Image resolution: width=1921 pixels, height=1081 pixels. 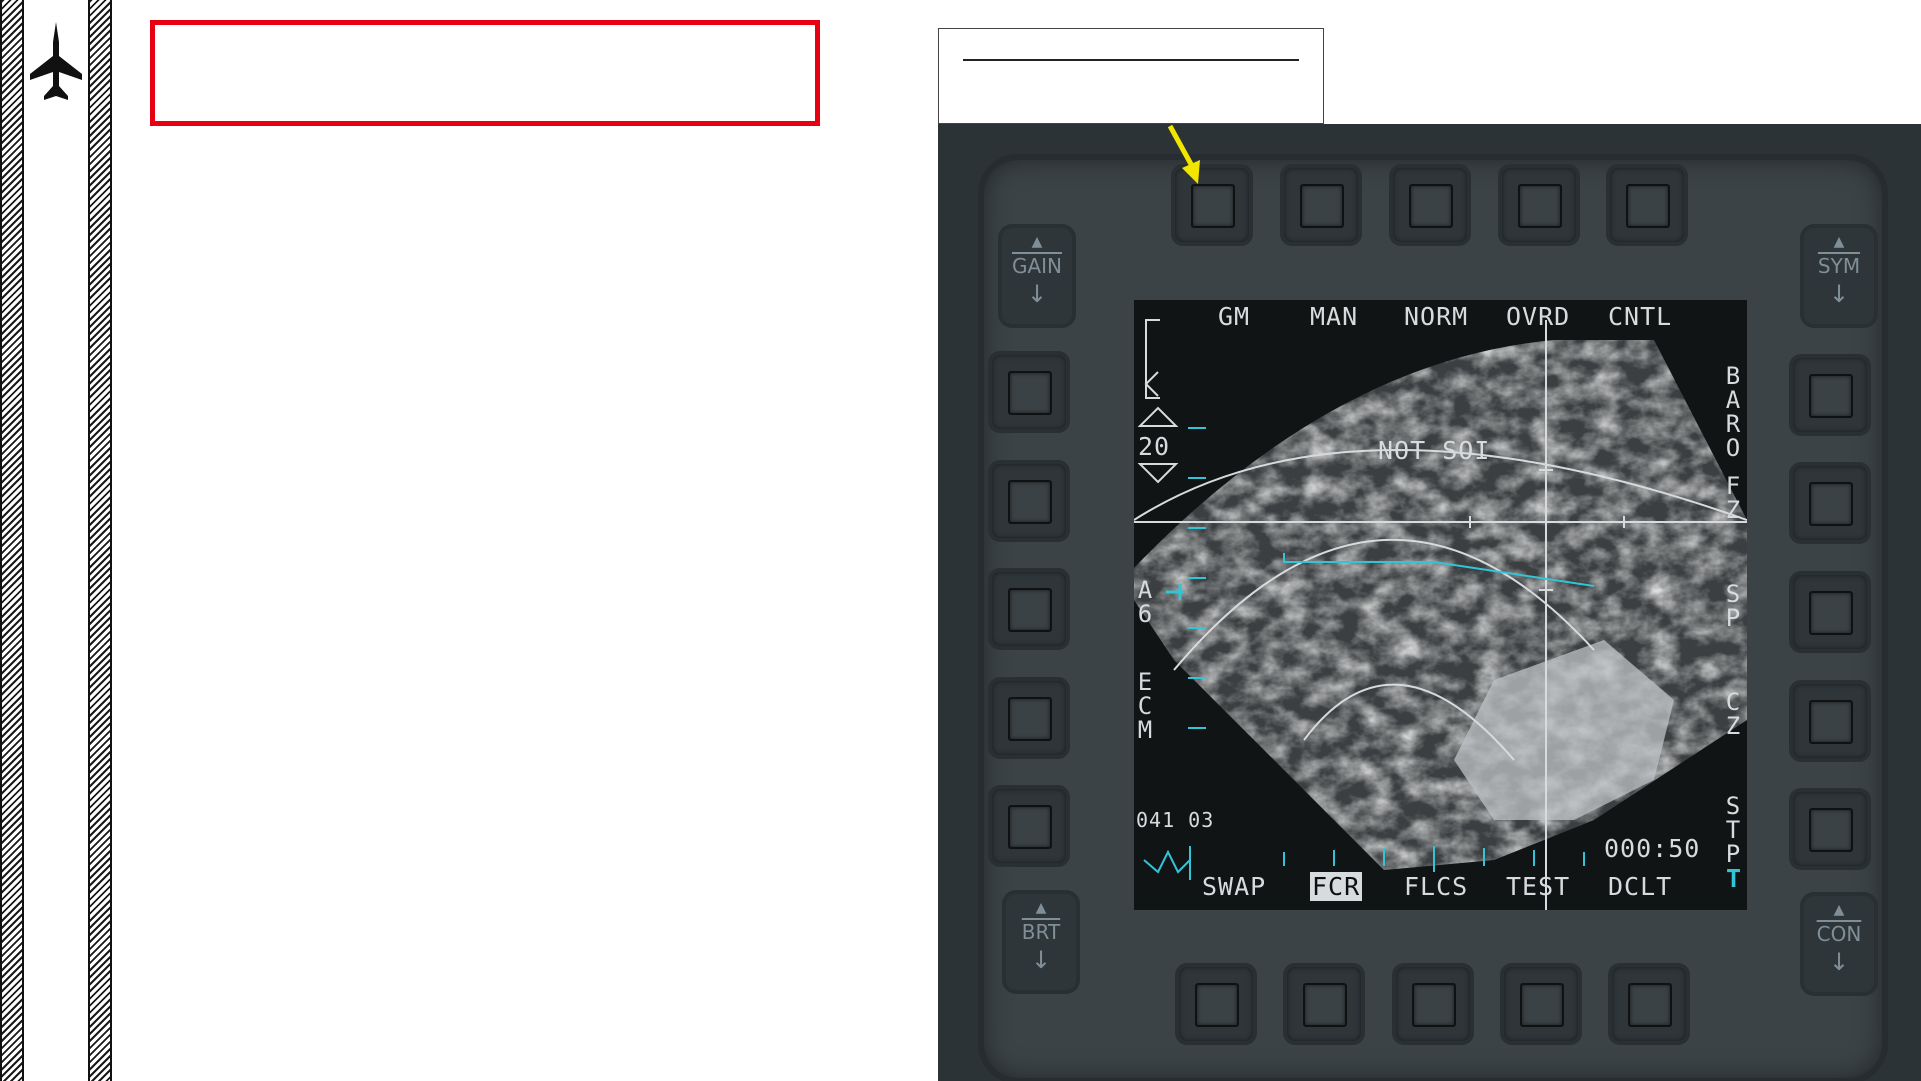 I want to click on brt-label: BRT, so click(x=1041, y=932).